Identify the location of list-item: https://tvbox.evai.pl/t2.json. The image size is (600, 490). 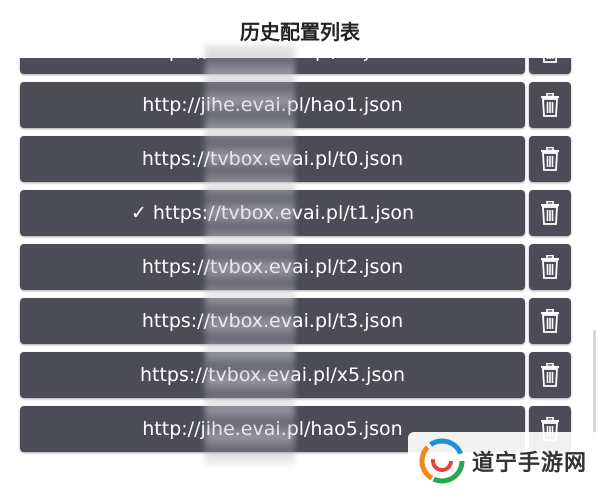
(300, 269).